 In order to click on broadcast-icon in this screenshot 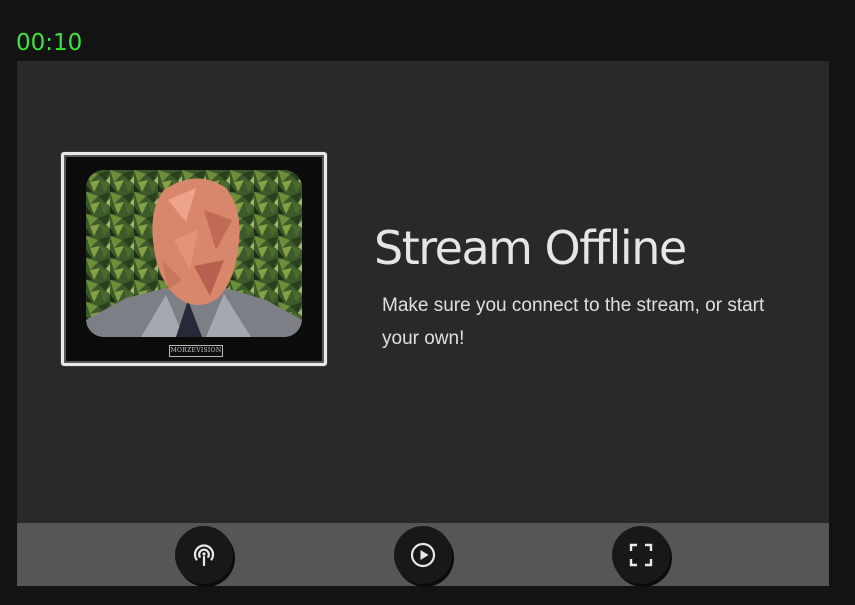, I will do `click(204, 555)`.